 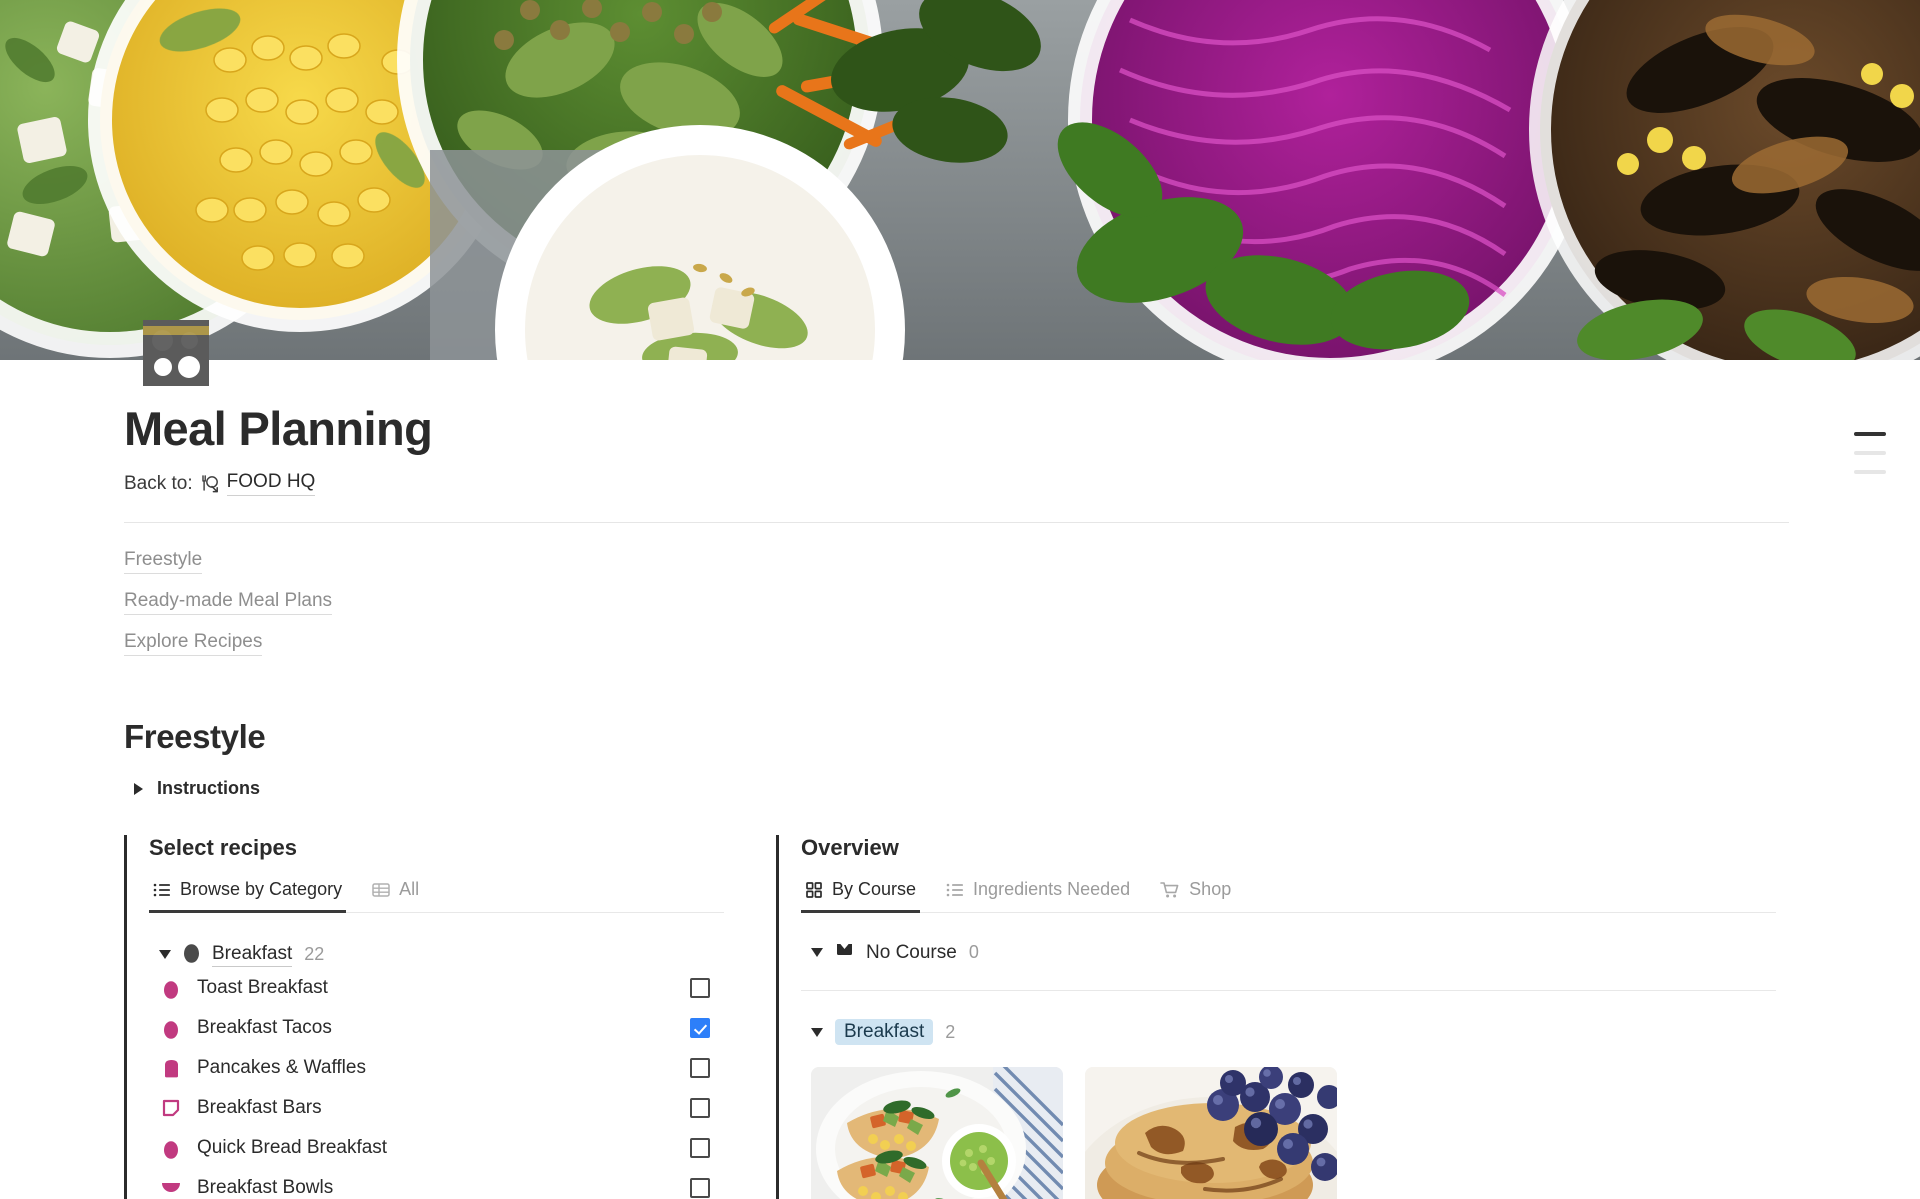 I want to click on tab-label: Shop, so click(x=1210, y=889).